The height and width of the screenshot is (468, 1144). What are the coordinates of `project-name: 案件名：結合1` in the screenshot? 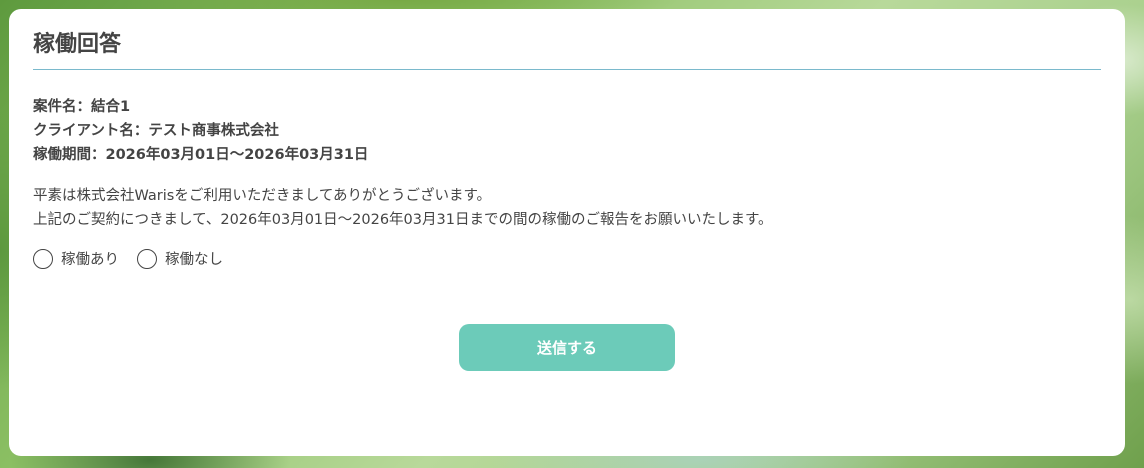 It's located at (82, 107).